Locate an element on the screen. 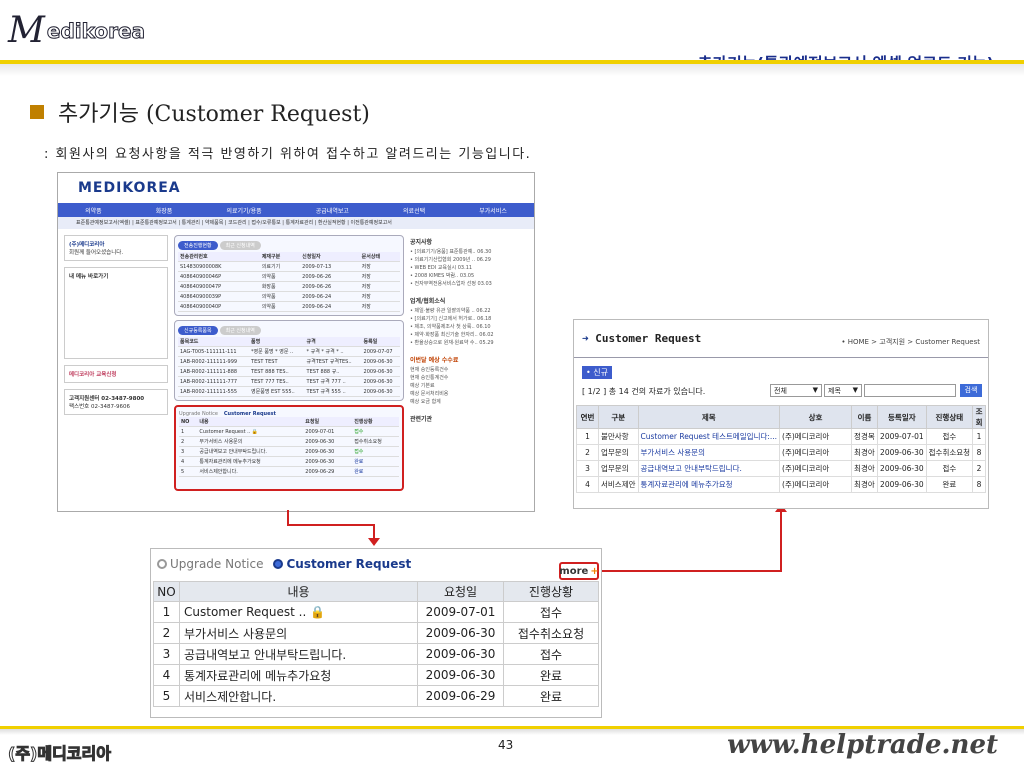 The height and width of the screenshot is (768, 1024). table-row: S14830900008K 의료기기 2009-07-13 저장 is located at coordinates (289, 266).